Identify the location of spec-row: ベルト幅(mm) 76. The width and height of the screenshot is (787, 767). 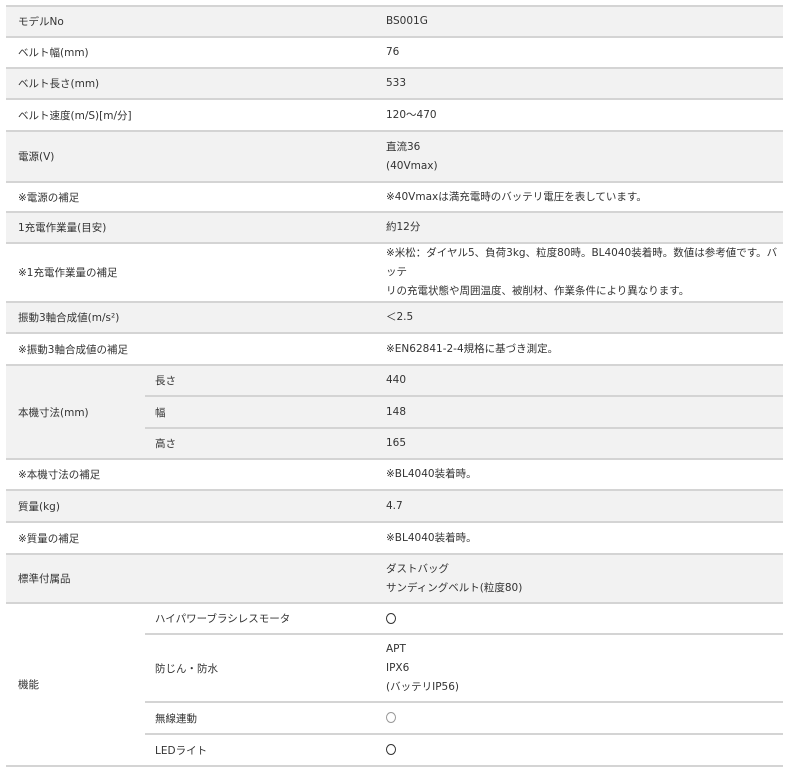
(394, 53).